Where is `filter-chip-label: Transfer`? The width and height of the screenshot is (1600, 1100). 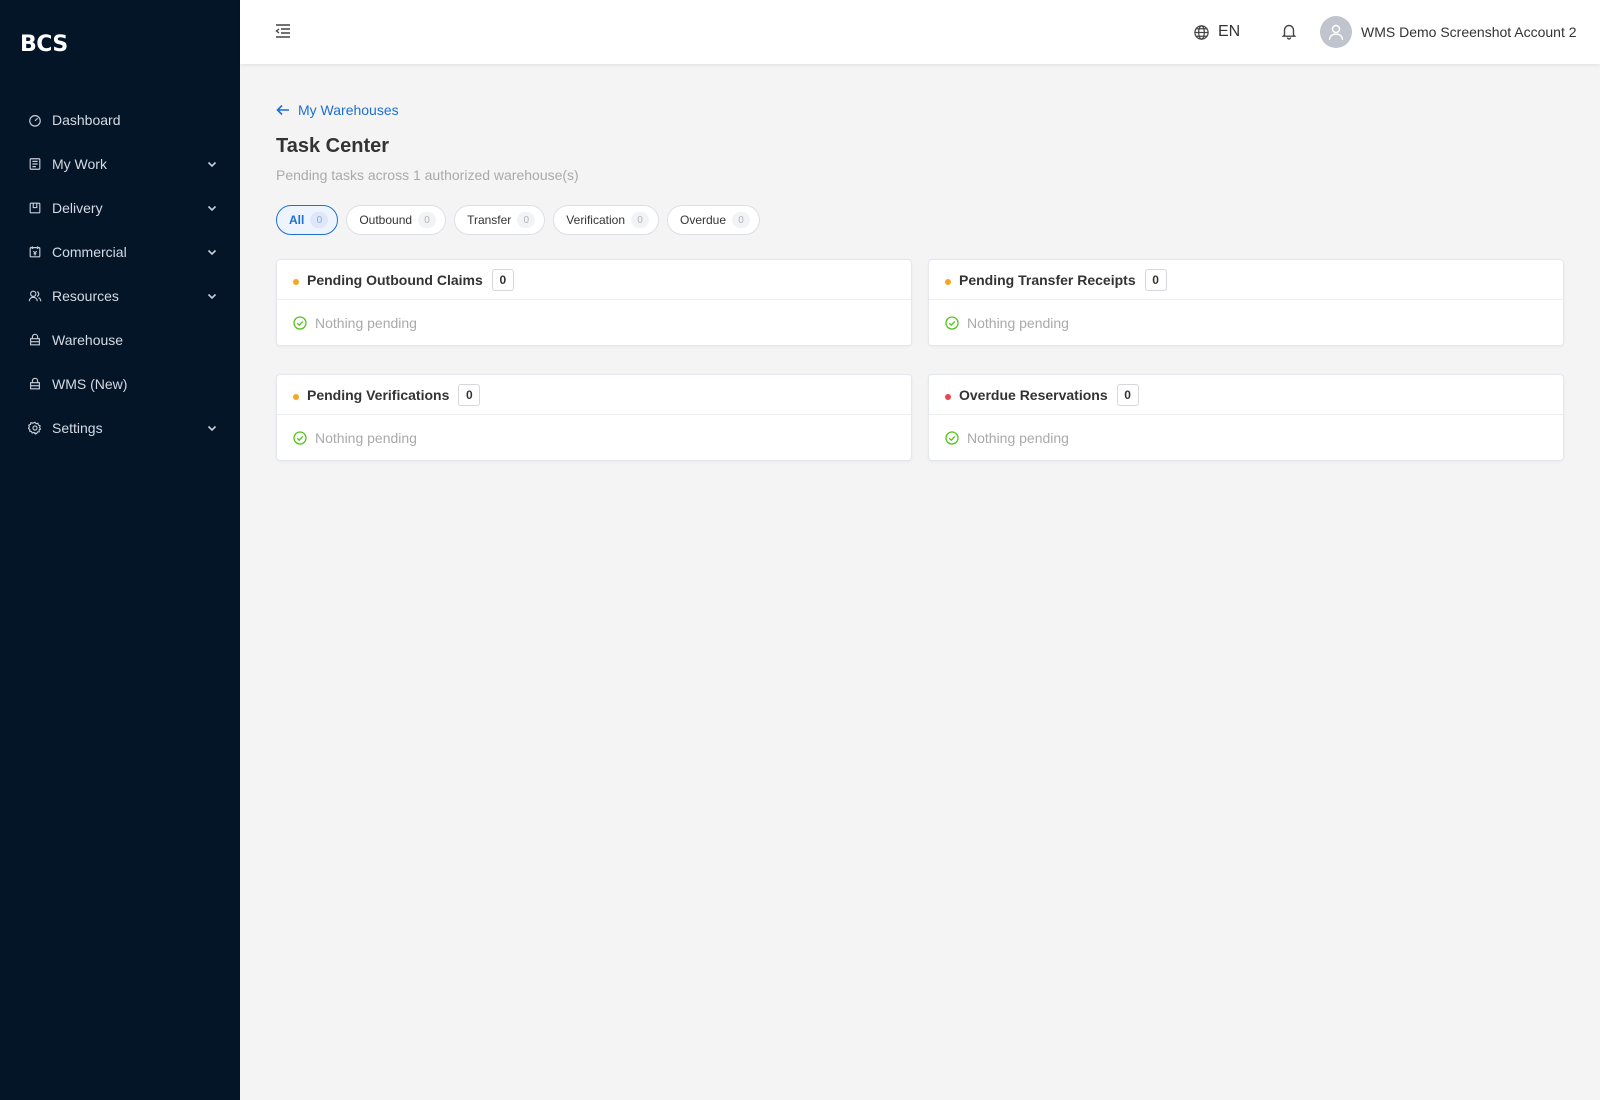
filter-chip-label: Transfer is located at coordinates (489, 220).